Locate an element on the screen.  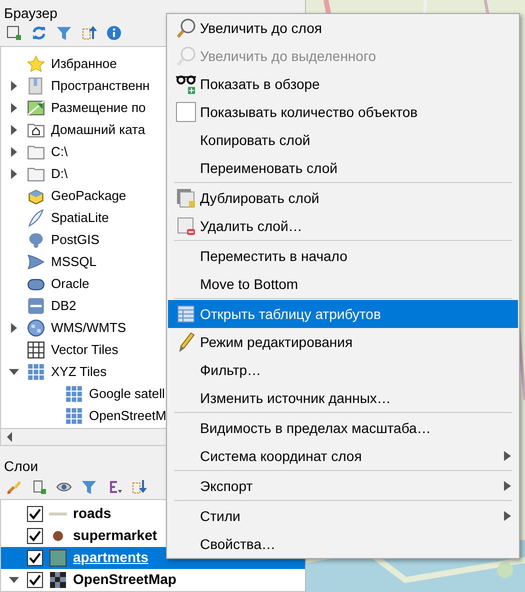
brush-icon is located at coordinates (14, 486).